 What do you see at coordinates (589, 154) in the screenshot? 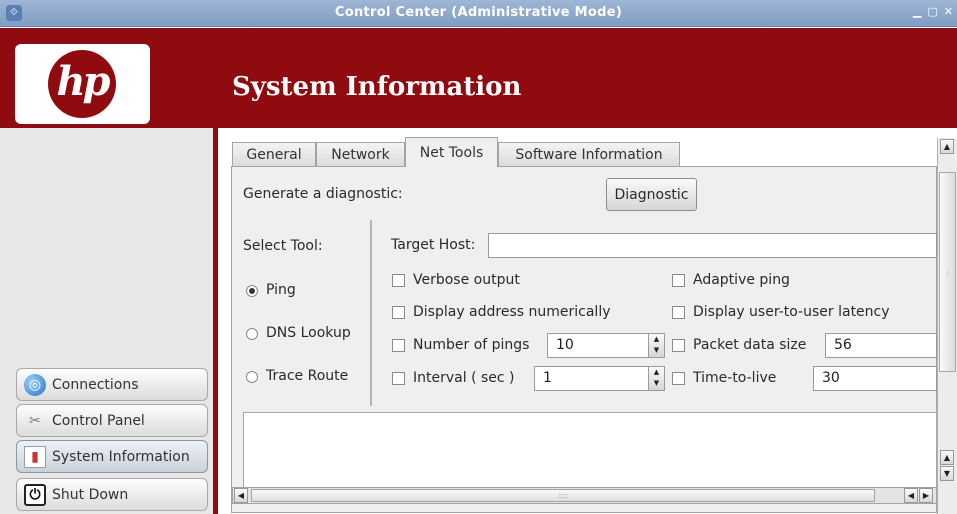
I see `tab-software-information: Software Information` at bounding box center [589, 154].